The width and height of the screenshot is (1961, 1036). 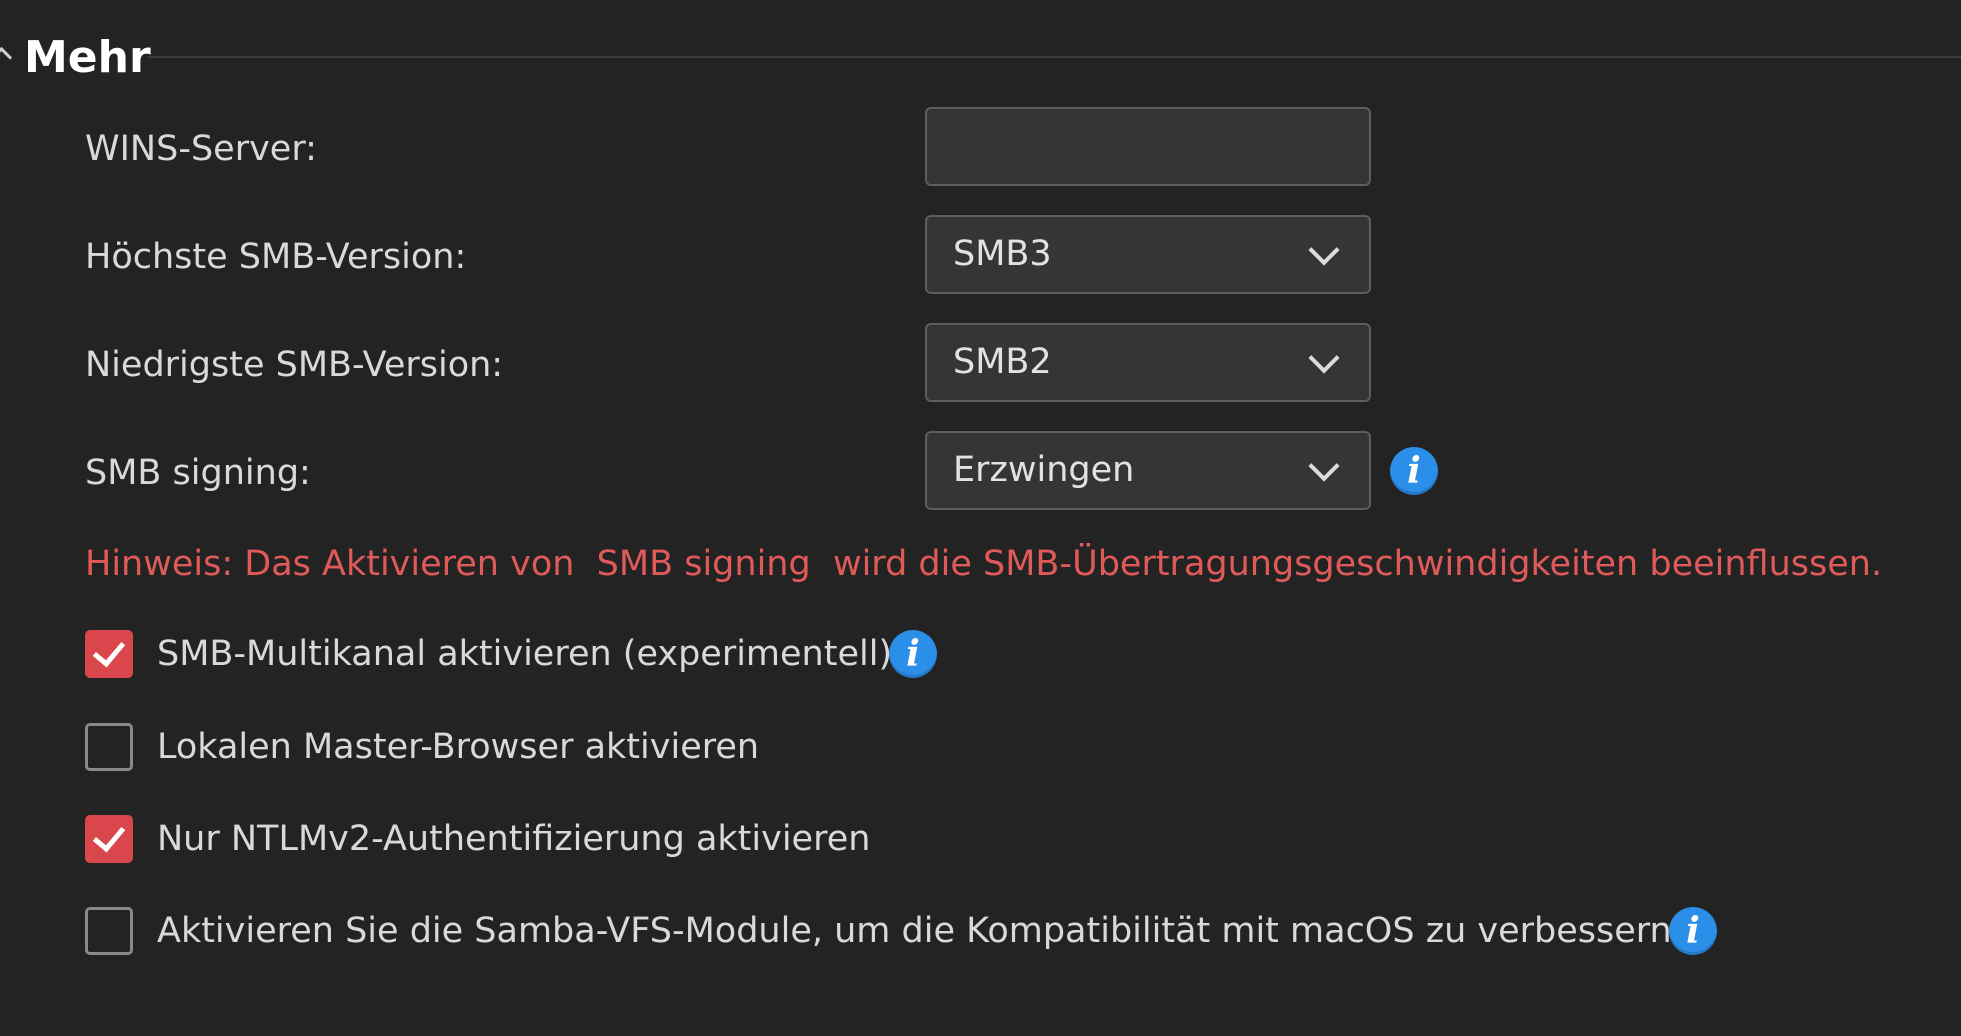 I want to click on max-smb-version-value: SMB3, so click(x=1002, y=254).